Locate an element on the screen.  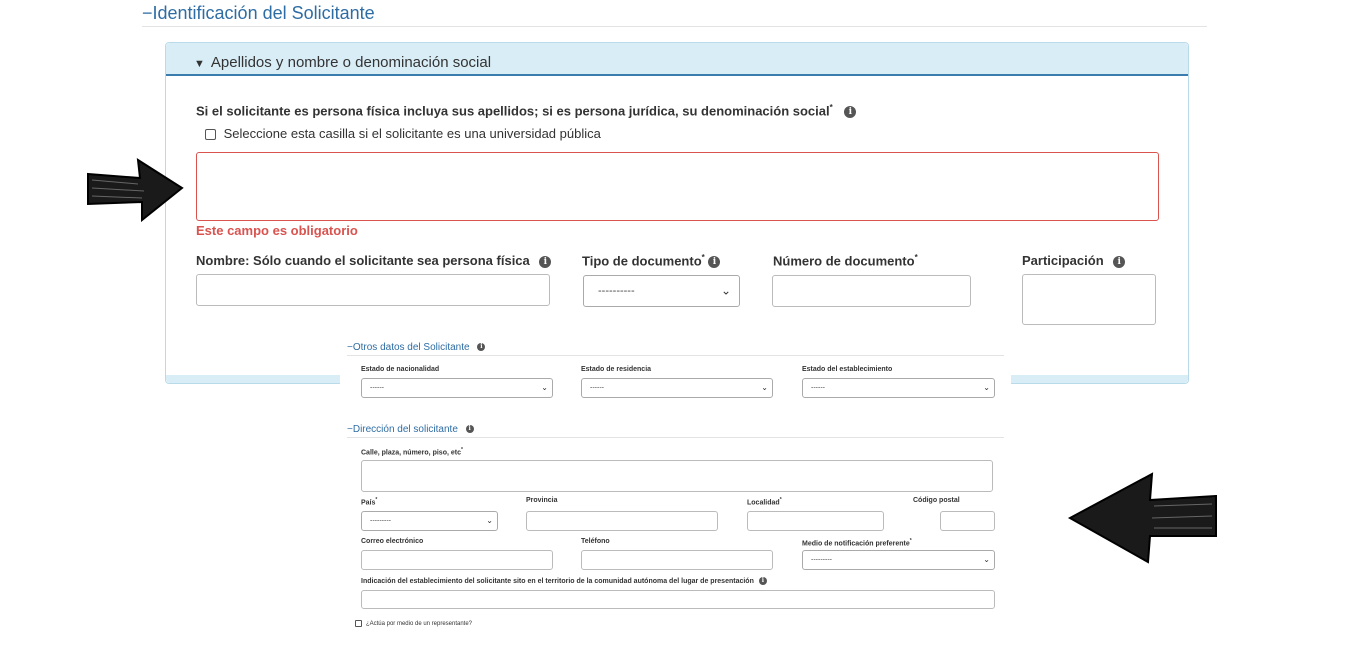
correo-input is located at coordinates (457, 560).